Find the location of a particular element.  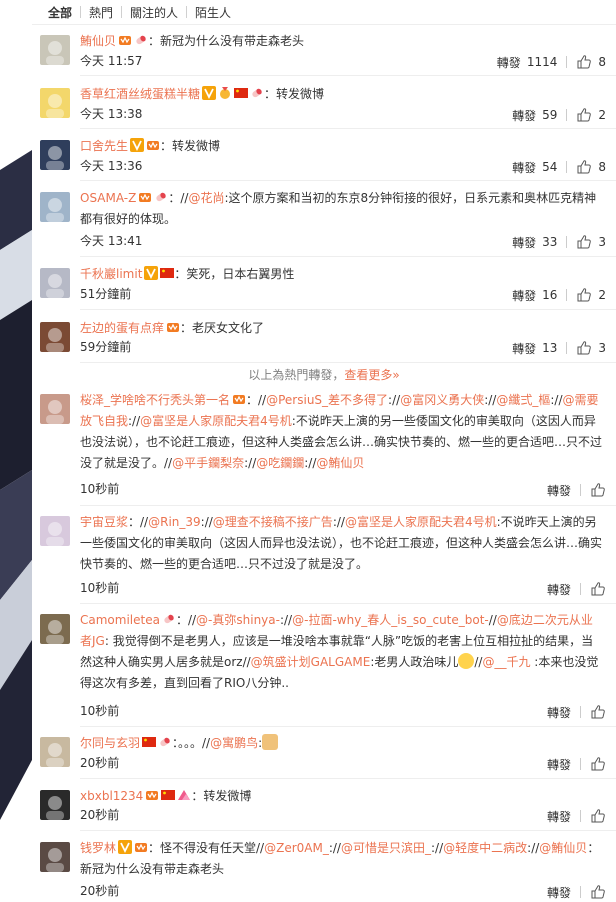

text-segment: ：// is located at coordinates (256, 400).